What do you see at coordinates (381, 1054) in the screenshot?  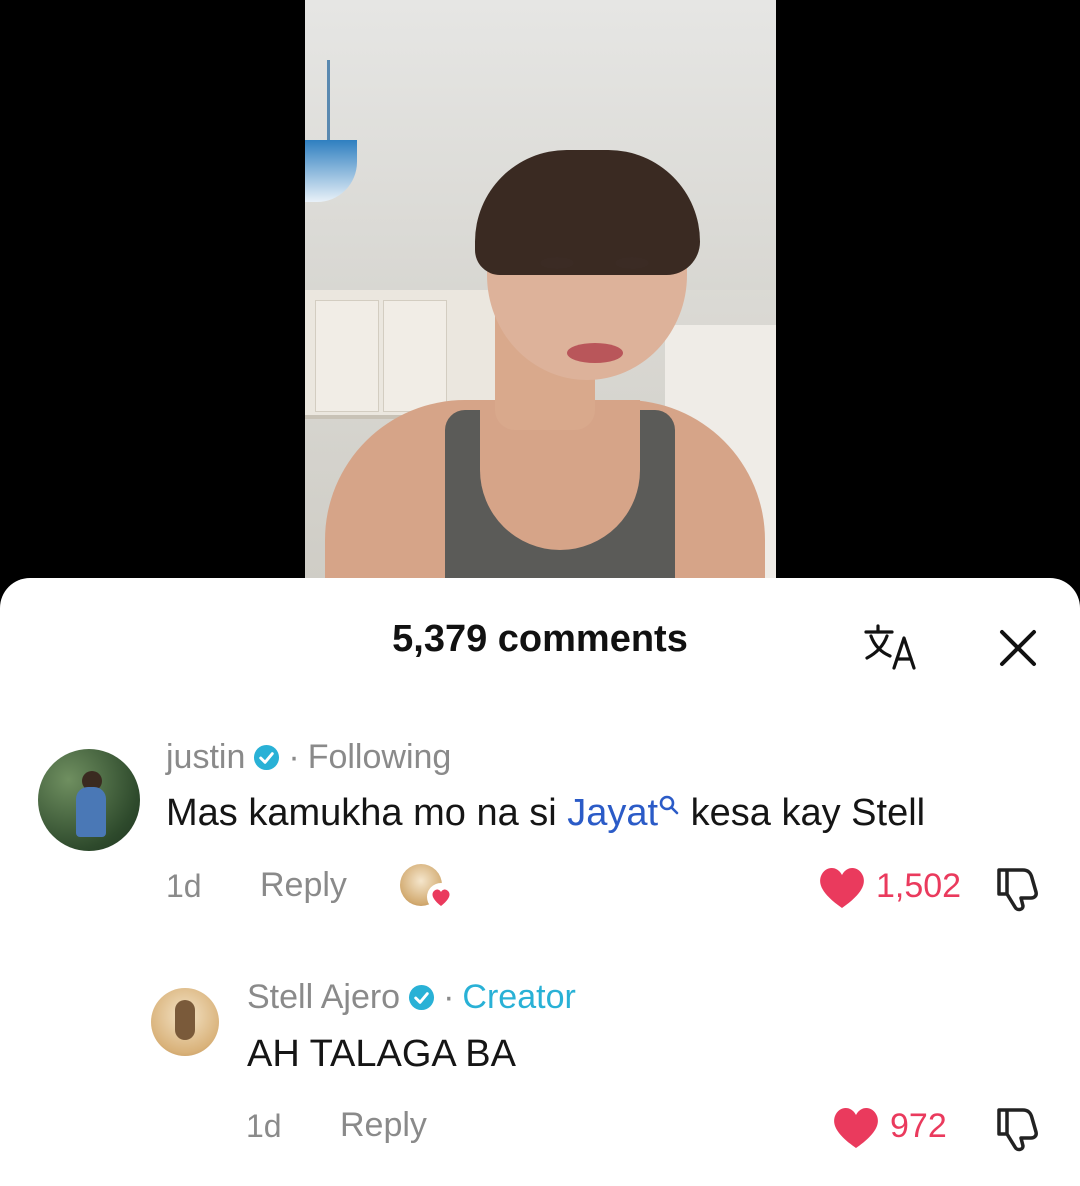 I see `comment-text: AH TALAGA BA` at bounding box center [381, 1054].